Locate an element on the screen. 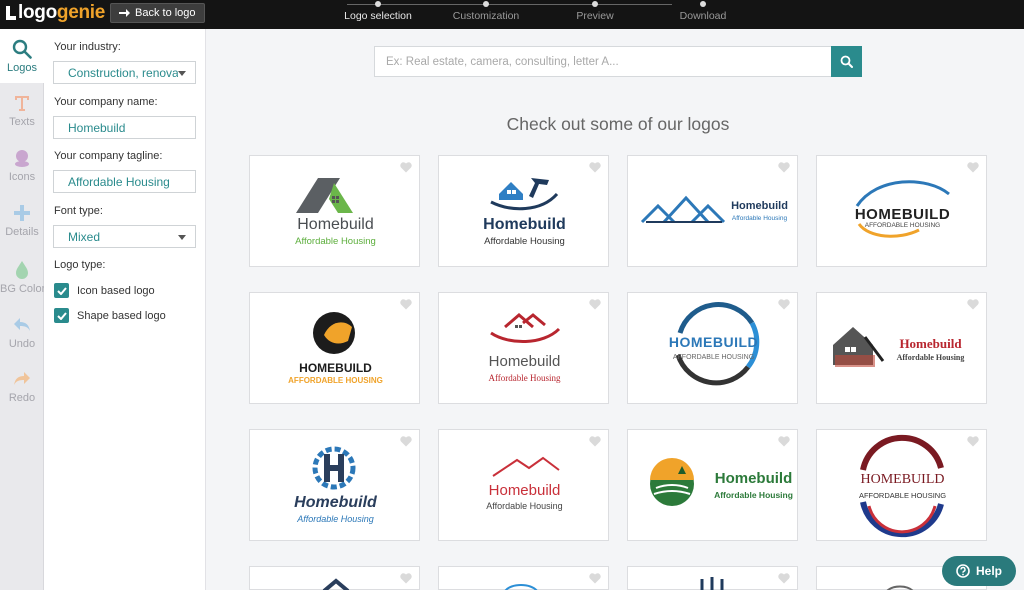 The image size is (1024, 590). roof-logo-art is located at coordinates (324, 195).